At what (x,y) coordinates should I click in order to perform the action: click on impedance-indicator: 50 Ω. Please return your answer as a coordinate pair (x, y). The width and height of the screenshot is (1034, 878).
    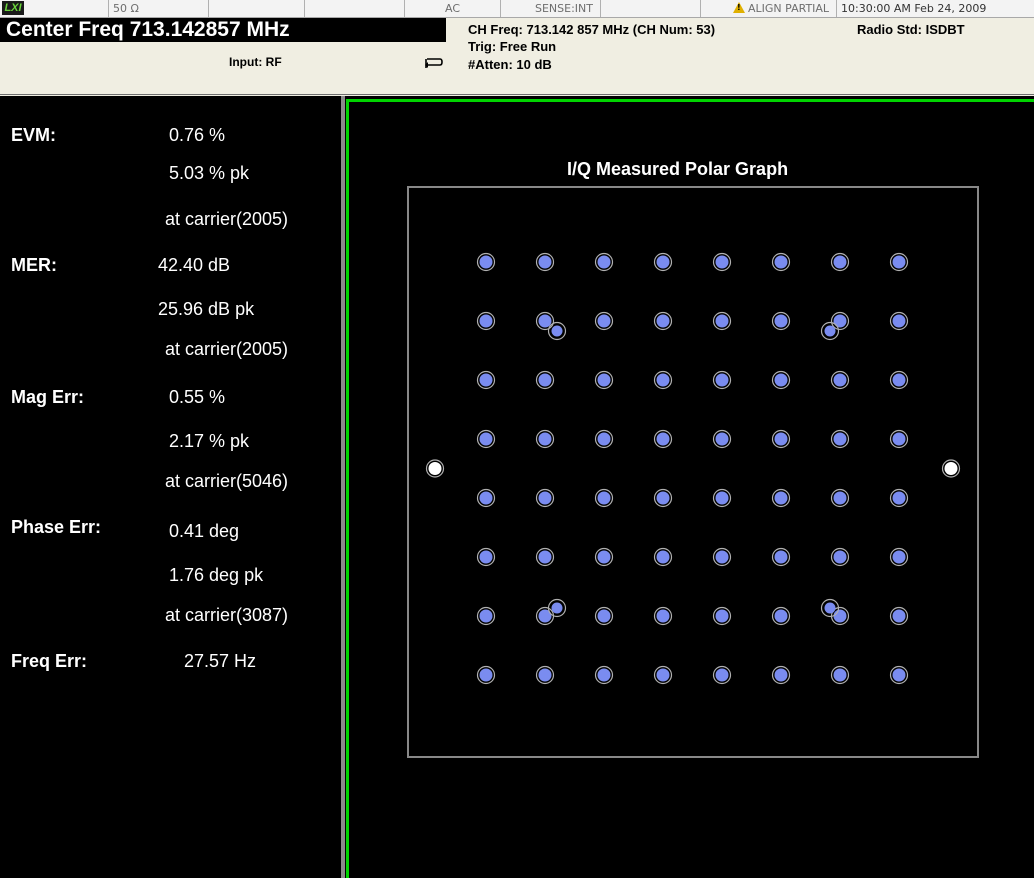
    Looking at the image, I should click on (158, 8).